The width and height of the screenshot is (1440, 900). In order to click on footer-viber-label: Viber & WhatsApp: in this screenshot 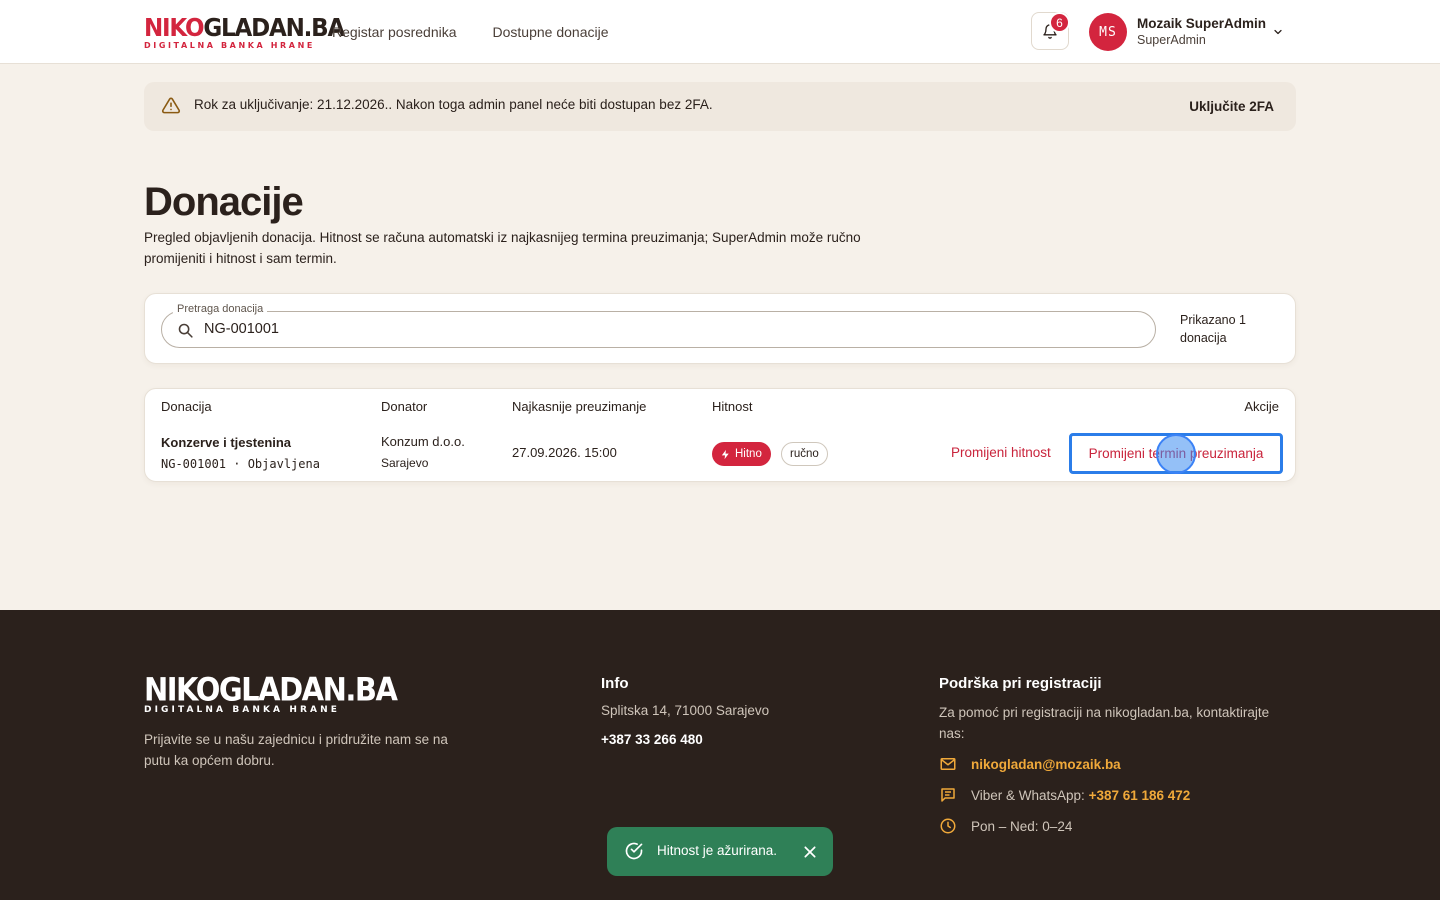, I will do `click(1028, 795)`.